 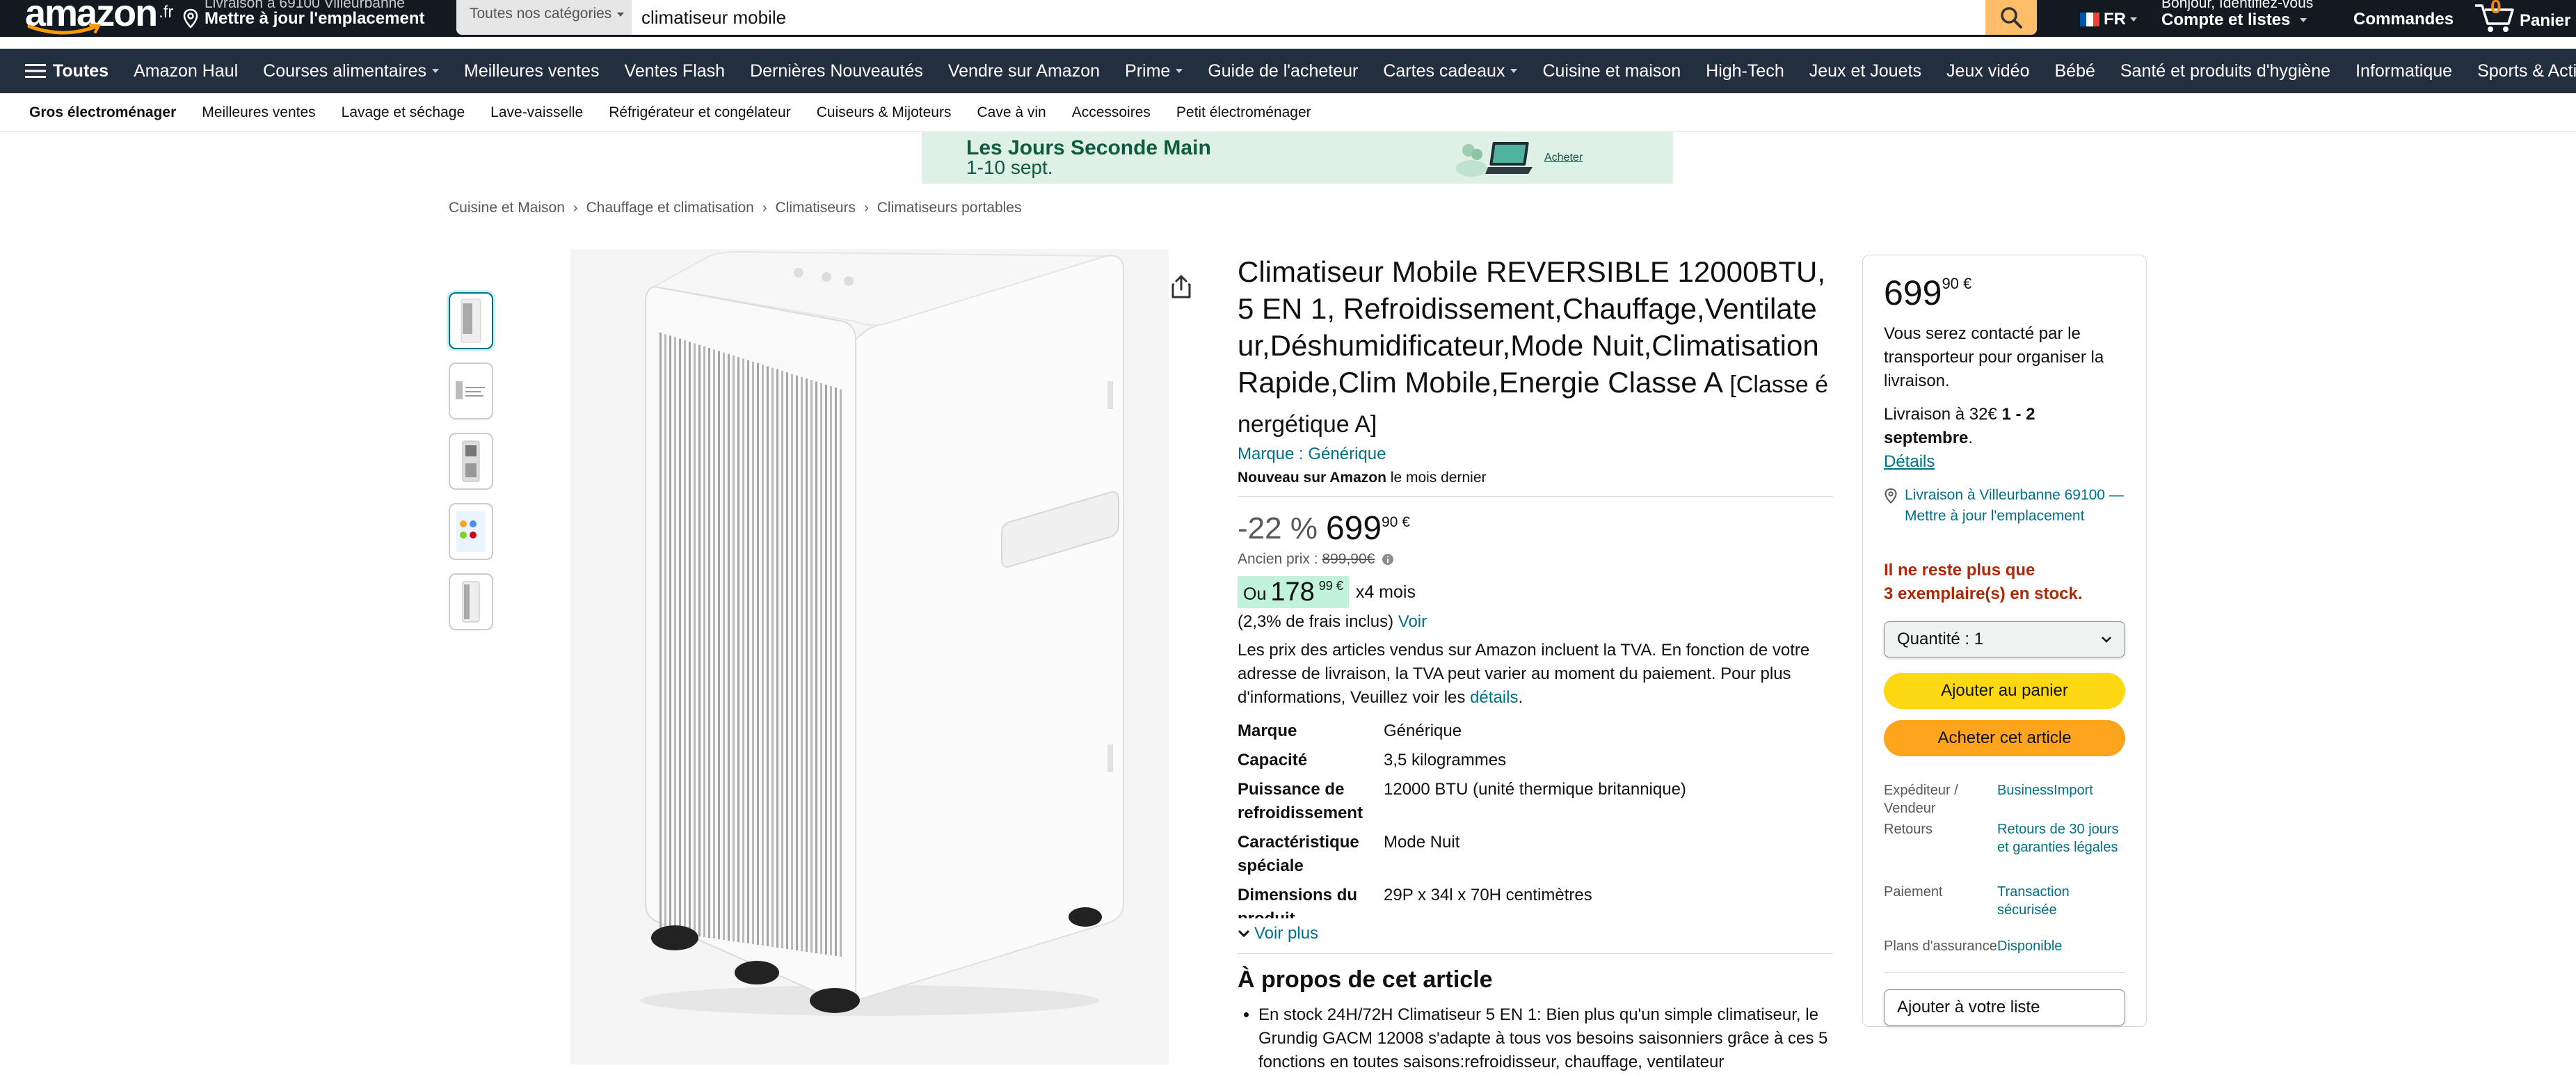 What do you see at coordinates (1388, 560) in the screenshot?
I see `info-icon` at bounding box center [1388, 560].